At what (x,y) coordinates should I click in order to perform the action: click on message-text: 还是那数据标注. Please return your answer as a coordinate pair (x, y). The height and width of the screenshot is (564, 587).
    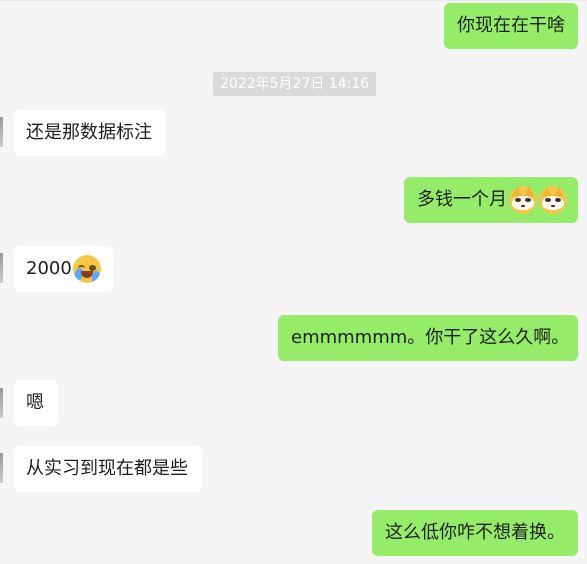
    Looking at the image, I should click on (89, 132).